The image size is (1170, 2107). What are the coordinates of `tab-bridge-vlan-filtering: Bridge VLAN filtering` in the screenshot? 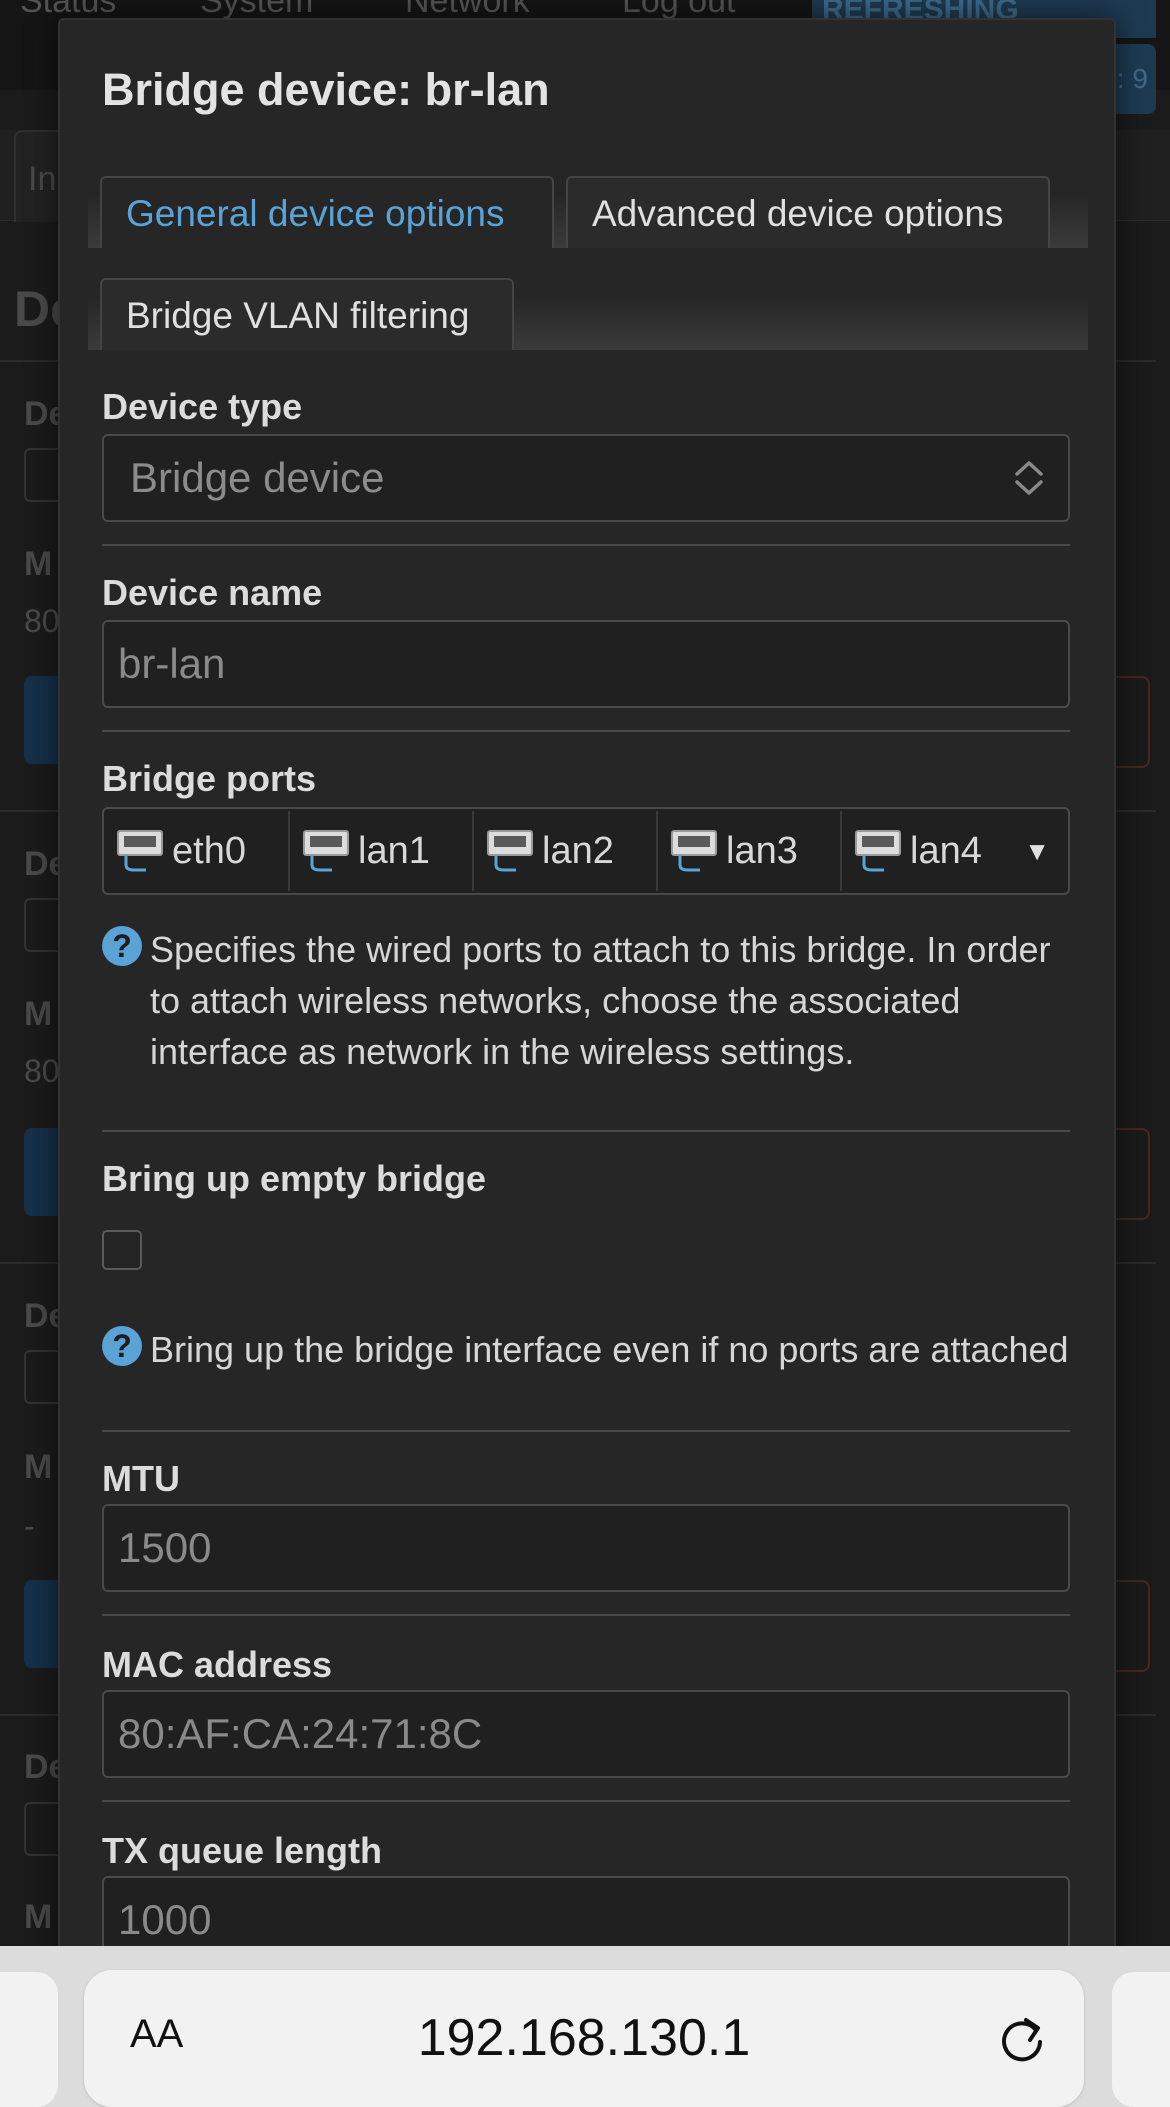 It's located at (307, 314).